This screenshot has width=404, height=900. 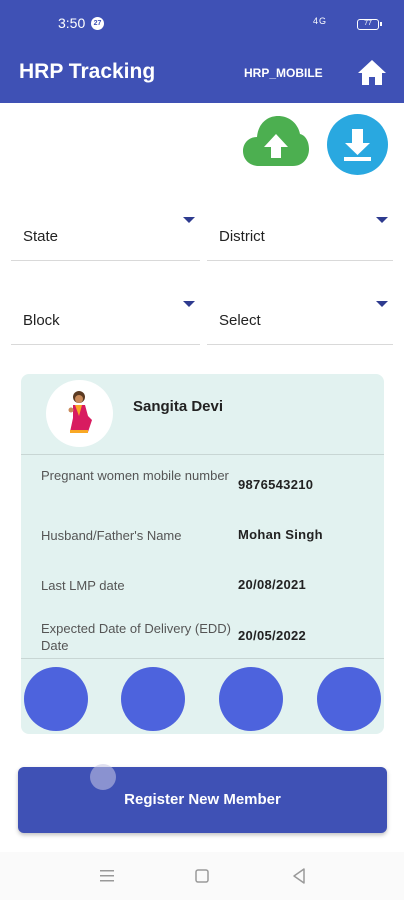 What do you see at coordinates (299, 876) in the screenshot?
I see `back-icon` at bounding box center [299, 876].